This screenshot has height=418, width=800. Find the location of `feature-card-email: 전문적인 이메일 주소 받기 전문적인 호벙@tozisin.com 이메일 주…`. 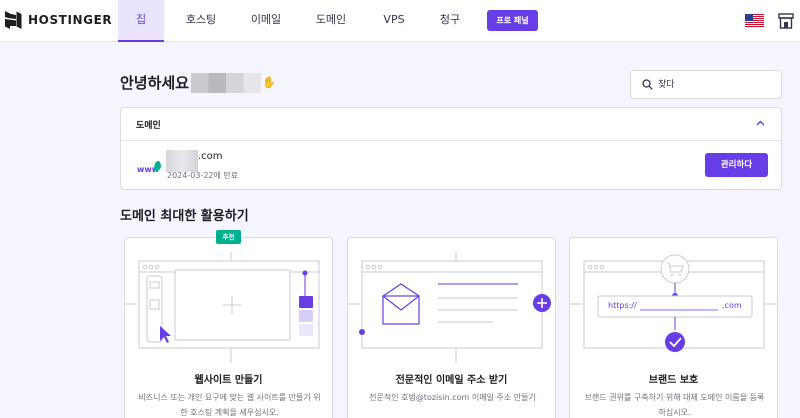

feature-card-email: 전문적인 이메일 주소 받기 전문적인 호벙@tozisin.com 이메일 주… is located at coordinates (451, 327).